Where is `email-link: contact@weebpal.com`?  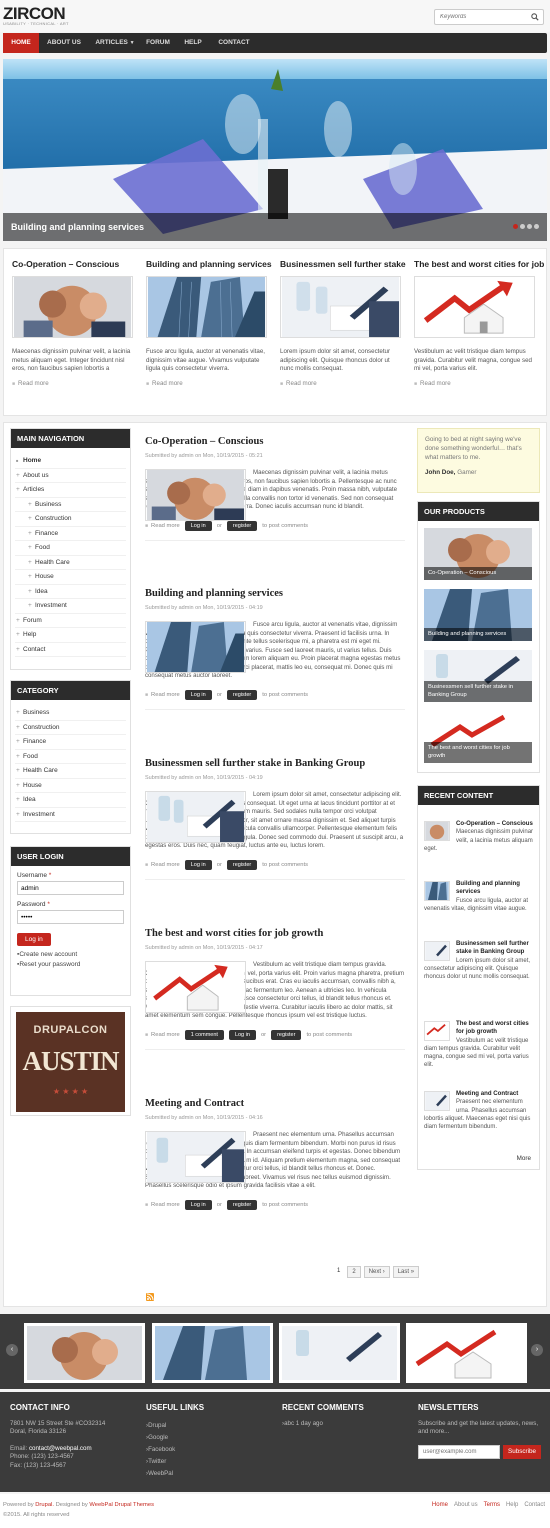
email-link: contact@weebpal.com is located at coordinates (60, 1448).